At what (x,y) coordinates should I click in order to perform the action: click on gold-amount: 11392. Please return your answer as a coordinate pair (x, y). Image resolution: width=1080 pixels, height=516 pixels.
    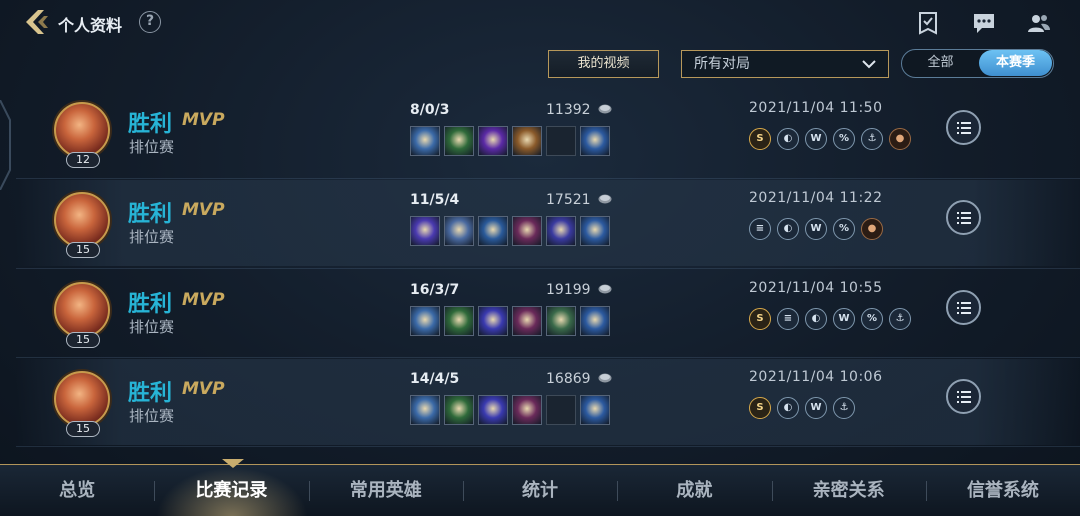
    Looking at the image, I should click on (568, 110).